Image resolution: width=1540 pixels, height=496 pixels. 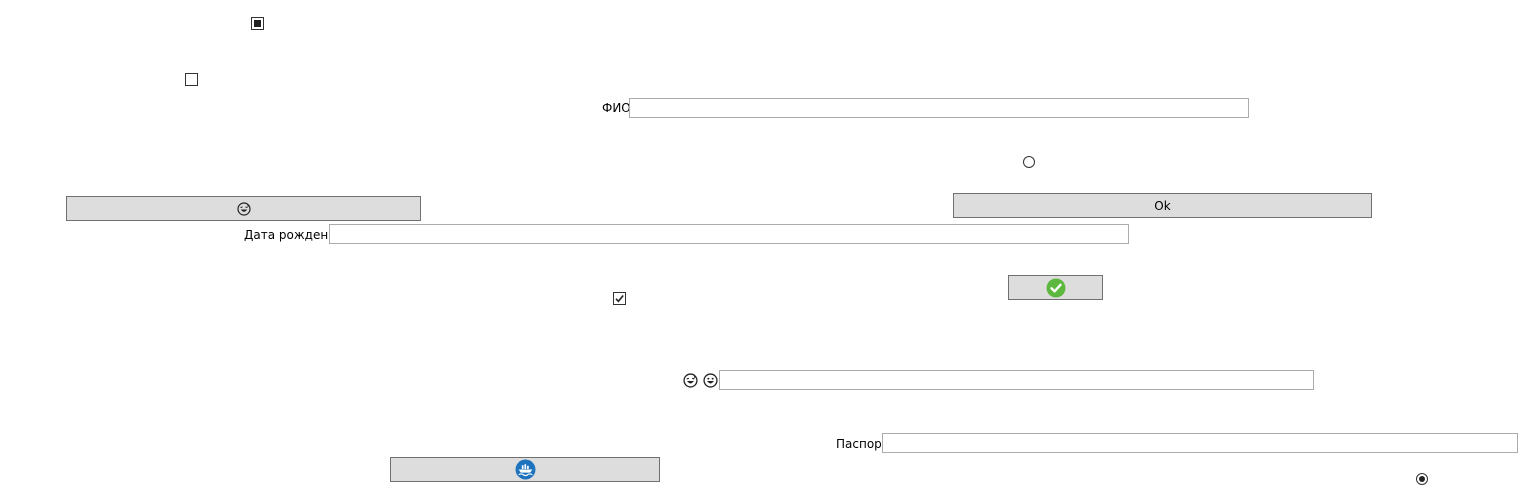 I want to click on passport-label: Паспорт, so click(x=862, y=444).